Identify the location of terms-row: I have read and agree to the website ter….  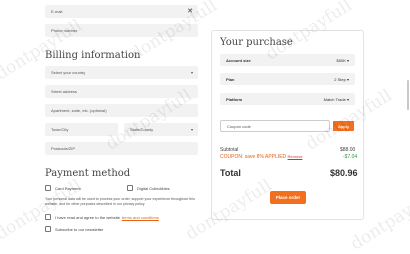
(102, 217).